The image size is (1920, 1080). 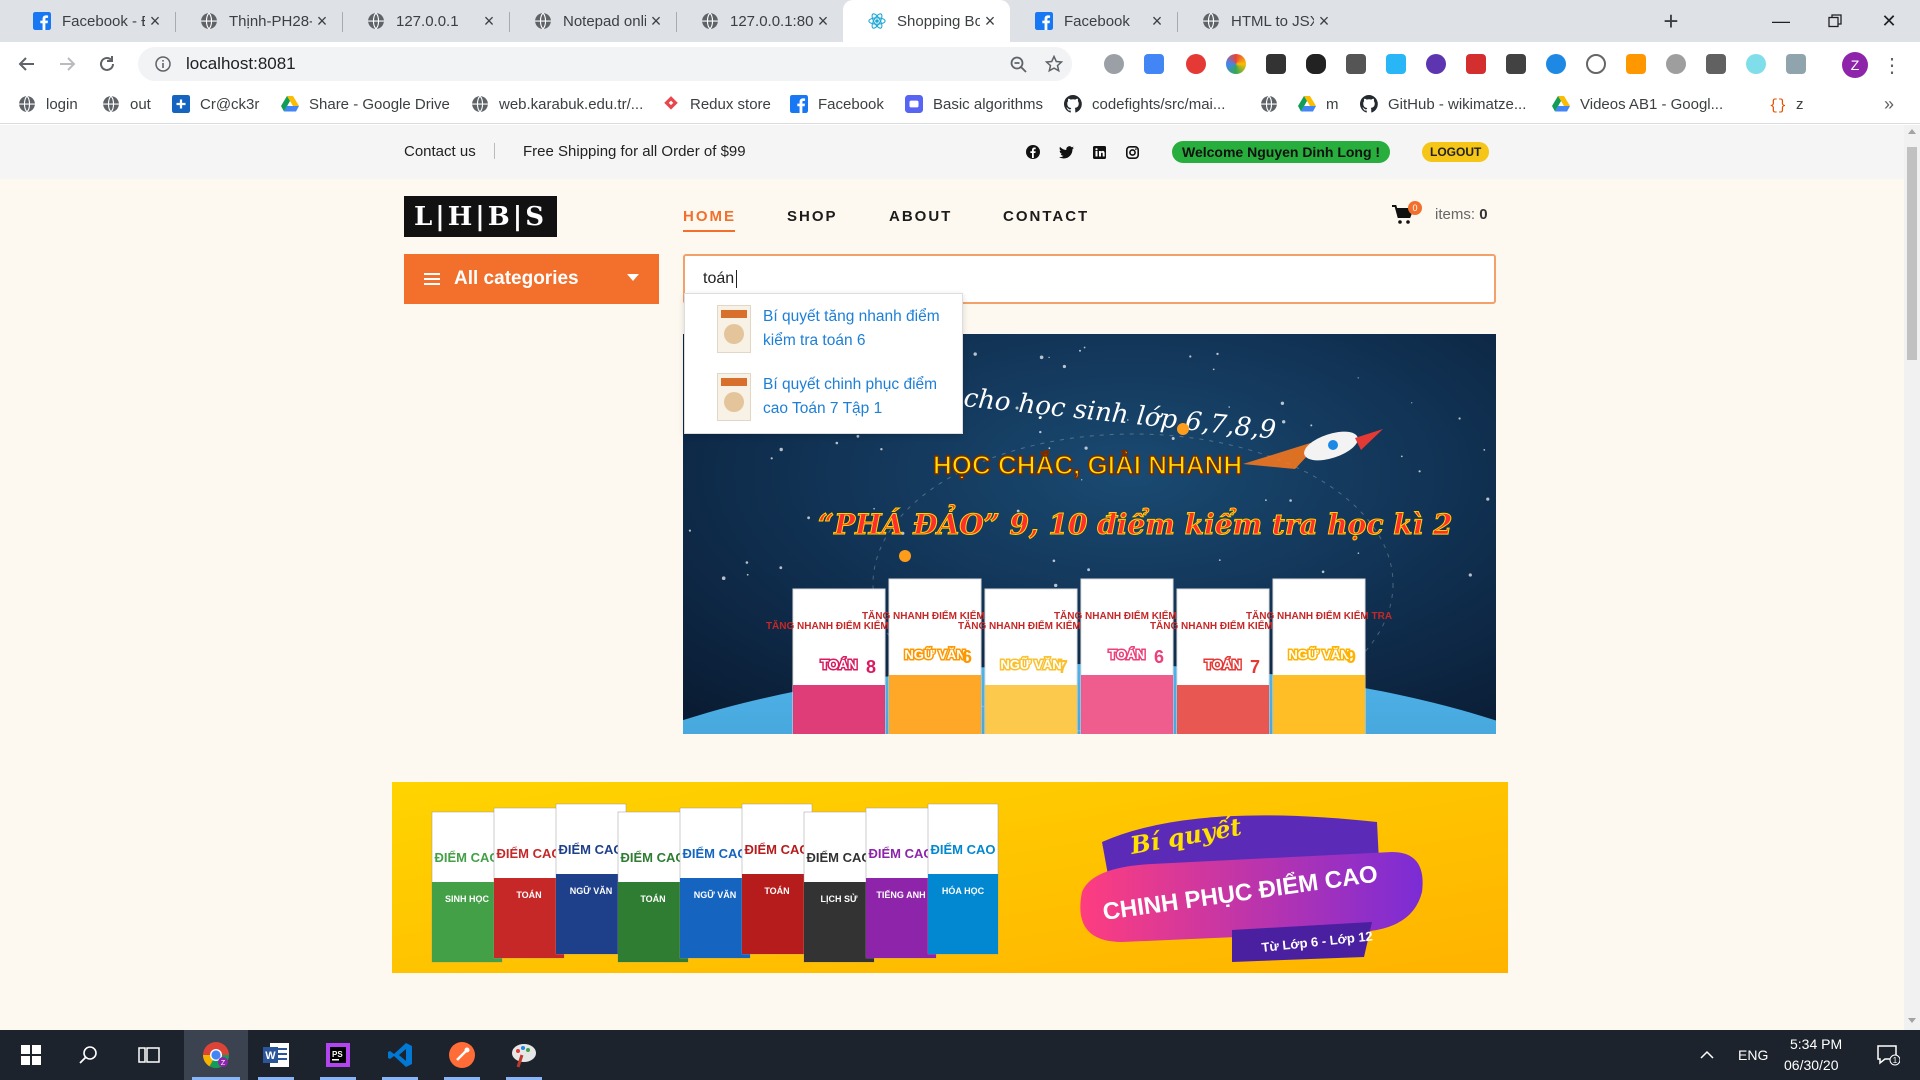 I want to click on extension-color-icon, so click(x=1236, y=64).